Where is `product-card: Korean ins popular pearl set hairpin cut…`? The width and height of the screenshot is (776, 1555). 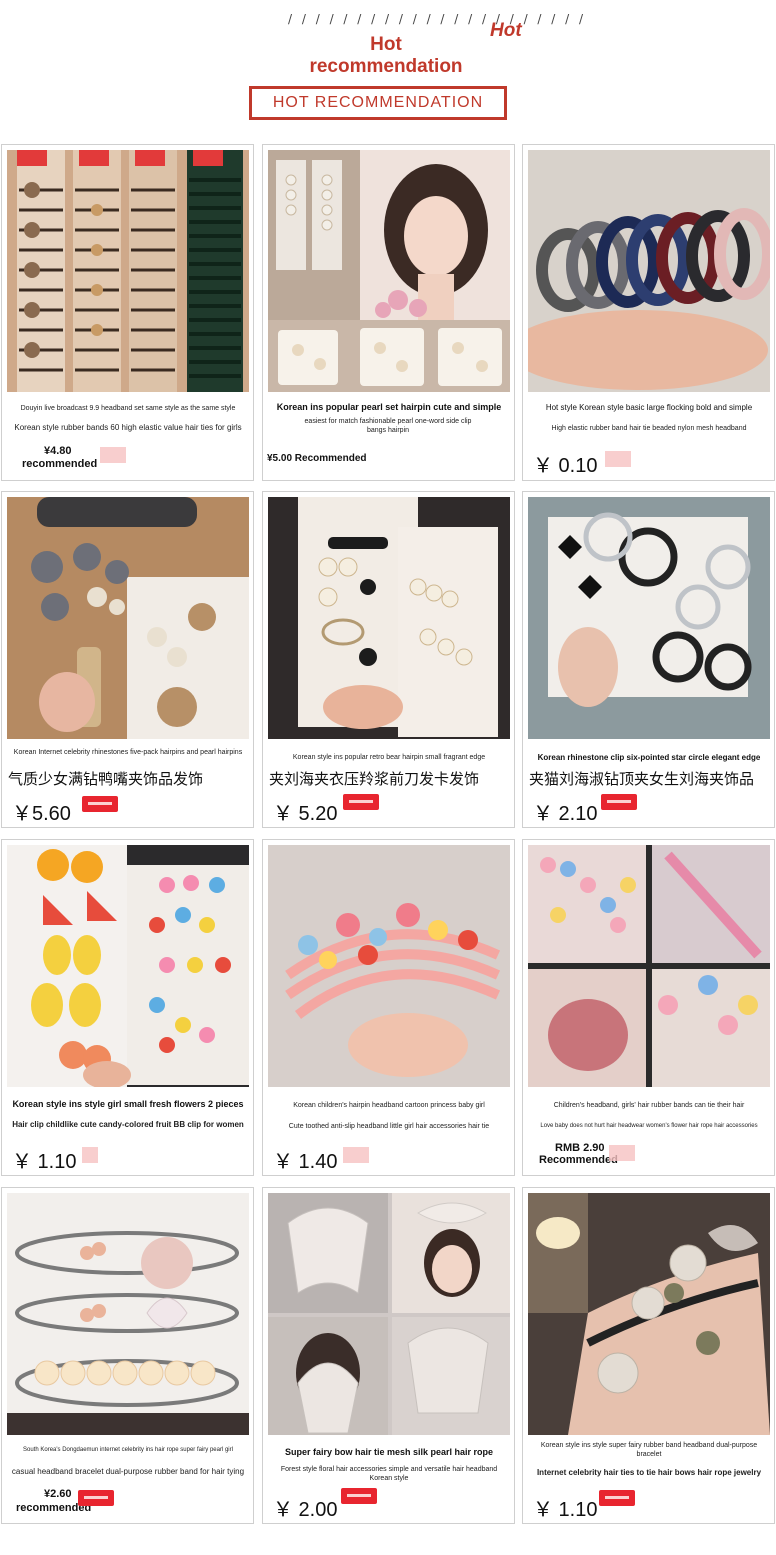 product-card: Korean ins popular pearl set hairpin cut… is located at coordinates (388, 312).